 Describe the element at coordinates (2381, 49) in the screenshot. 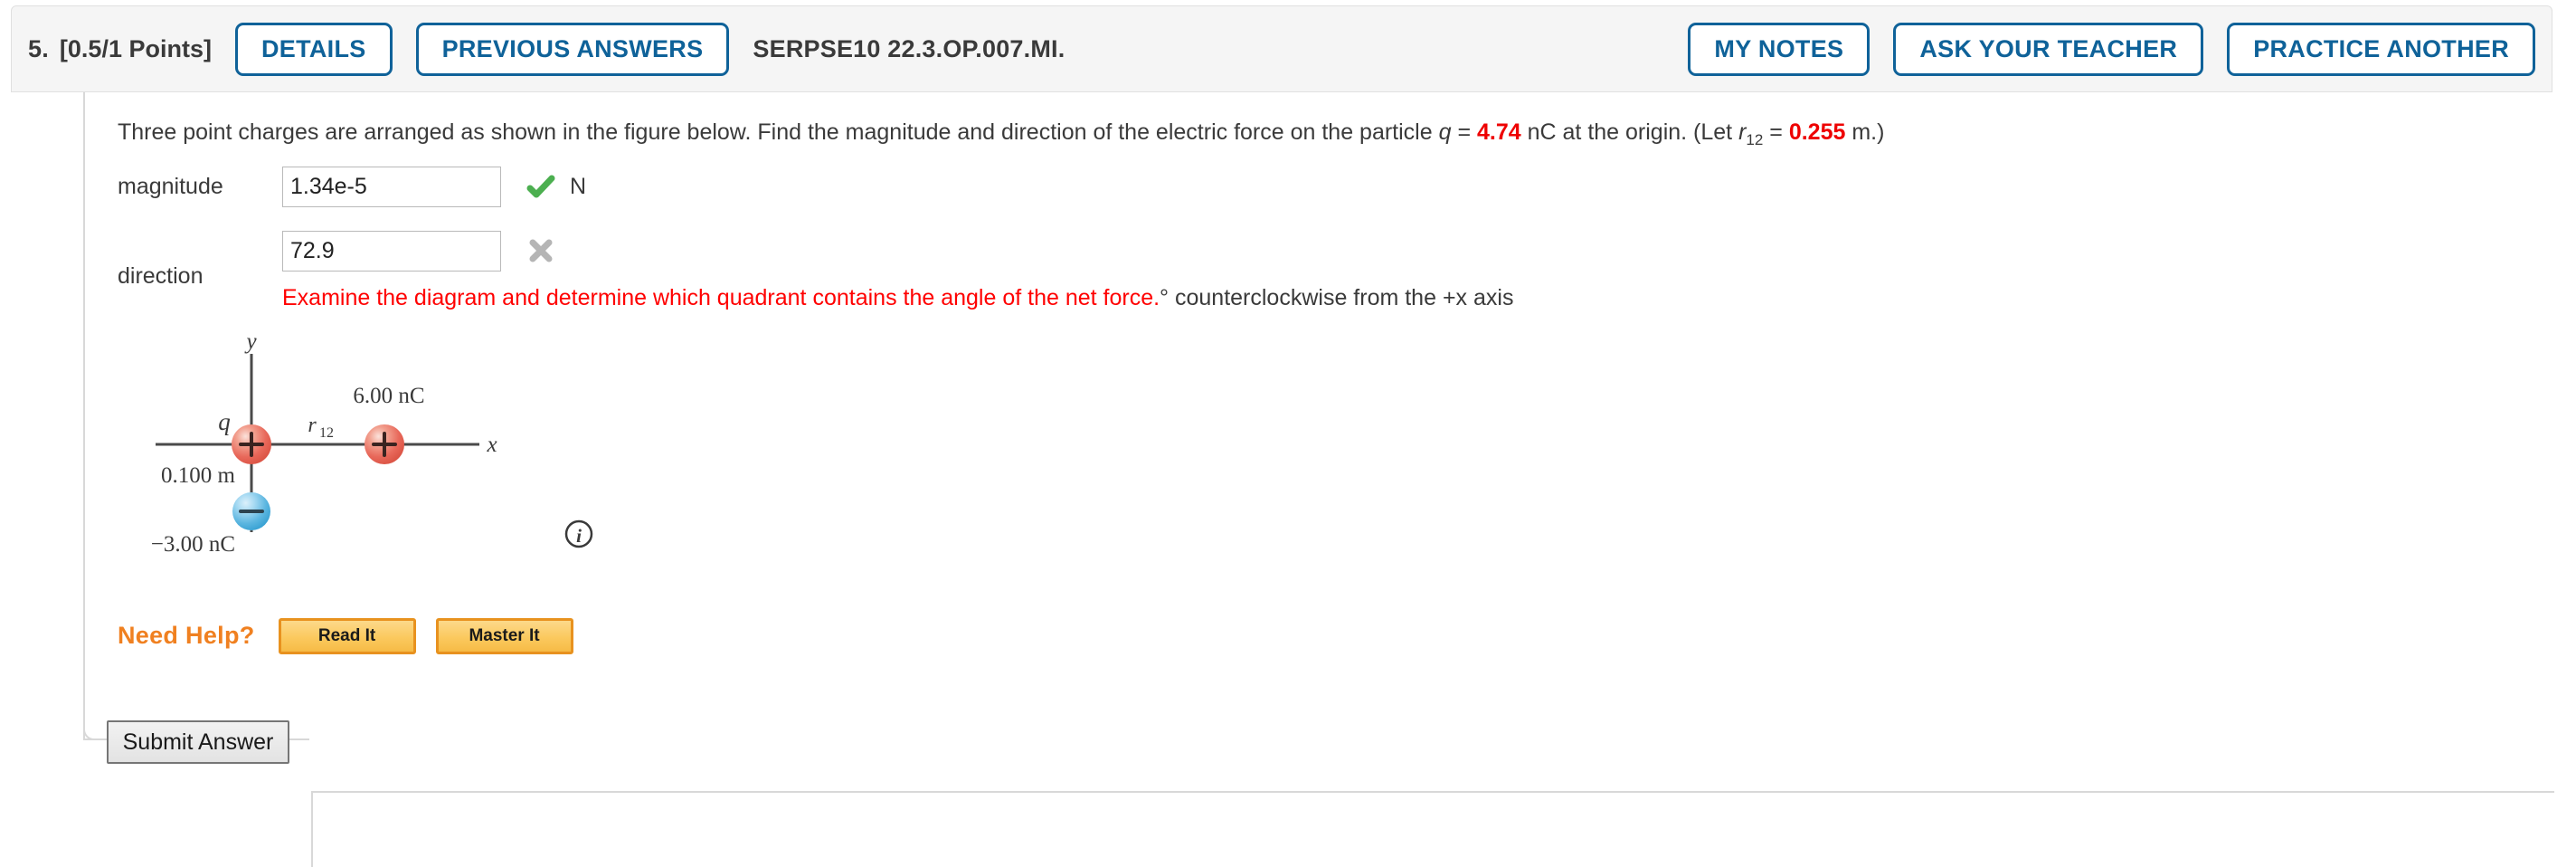

I see `practice-another-button: PRACTICE ANOTHER` at that location.